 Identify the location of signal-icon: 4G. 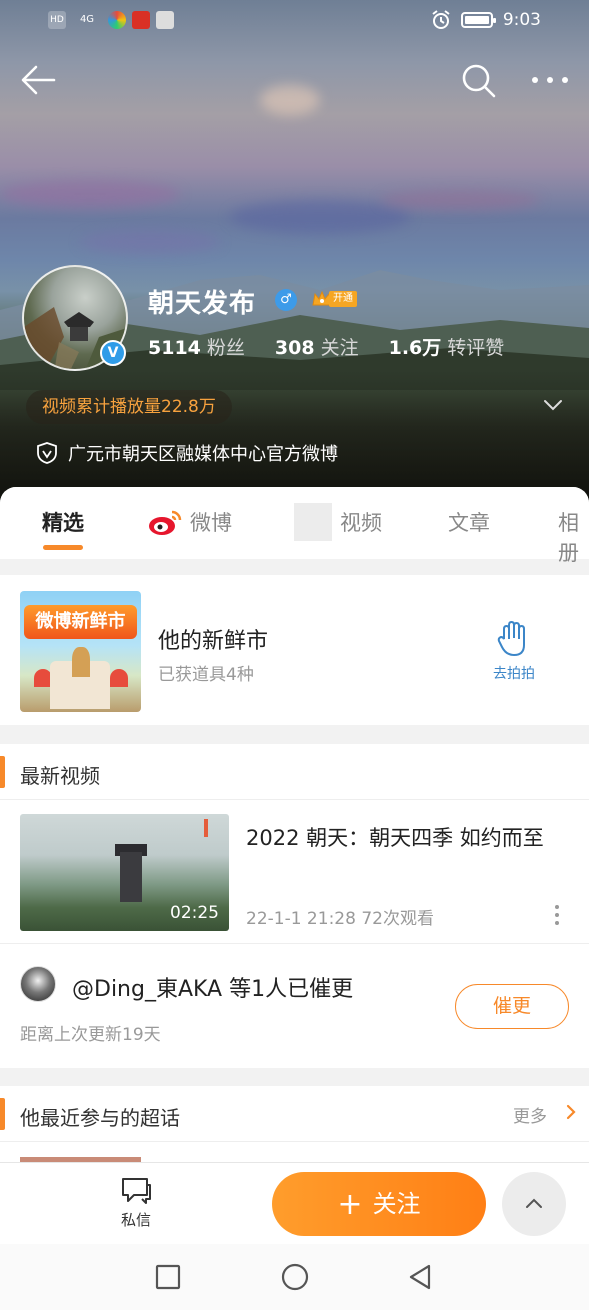
(87, 19).